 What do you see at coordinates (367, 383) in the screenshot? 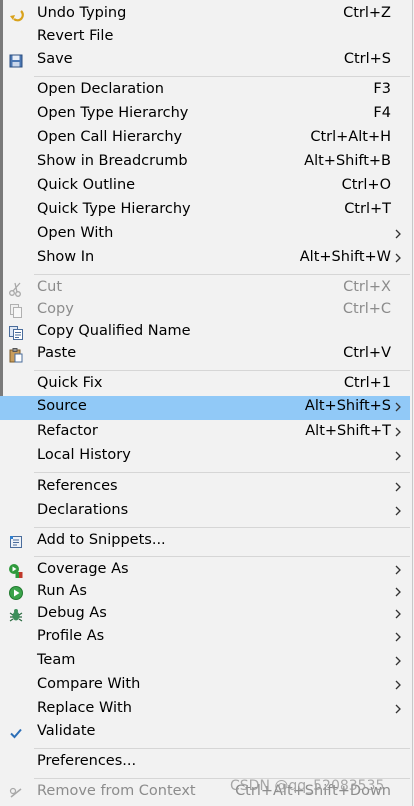
I see `menu-item-shortcut: Ctrl+1` at bounding box center [367, 383].